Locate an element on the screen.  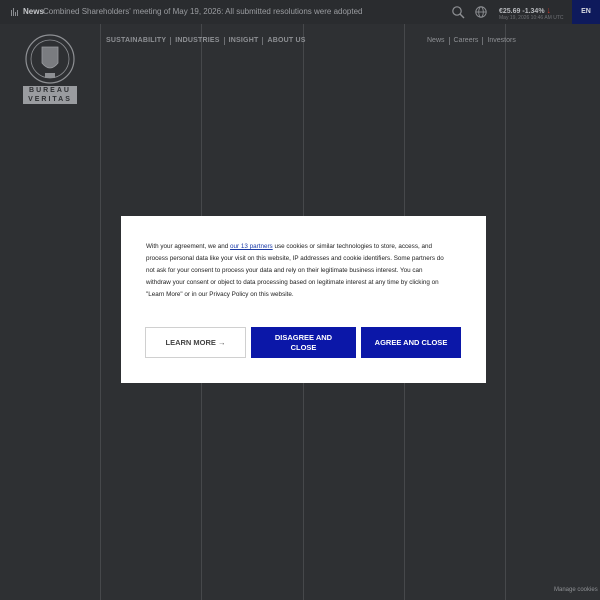
bar-chart-icon is located at coordinates (15, 12).